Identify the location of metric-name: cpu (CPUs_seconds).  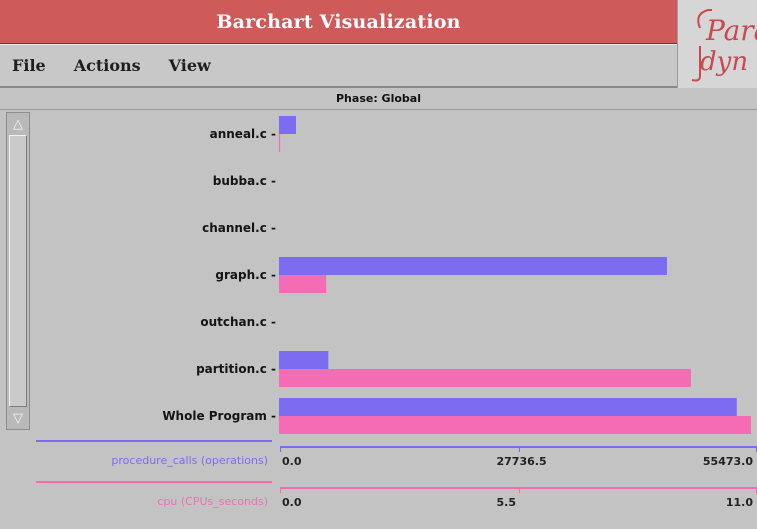
(212, 501).